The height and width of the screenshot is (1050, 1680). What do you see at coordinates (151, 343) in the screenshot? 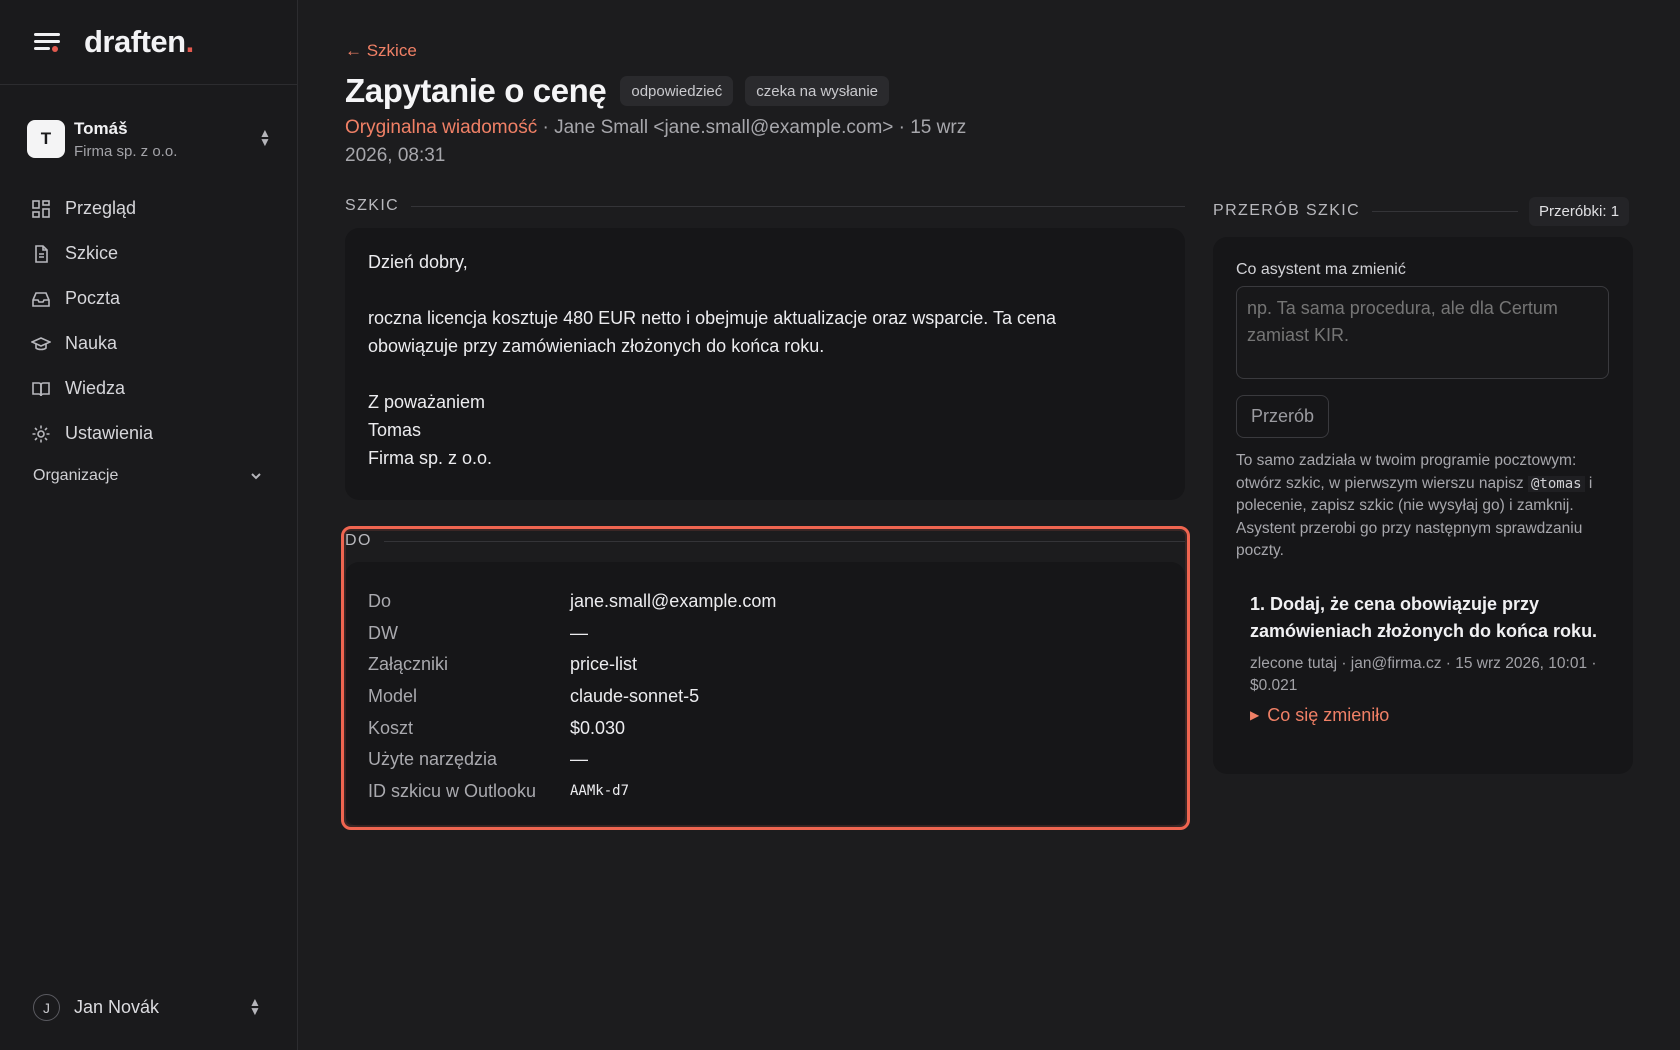
I see `sidebar-item-nauka: Nauka` at bounding box center [151, 343].